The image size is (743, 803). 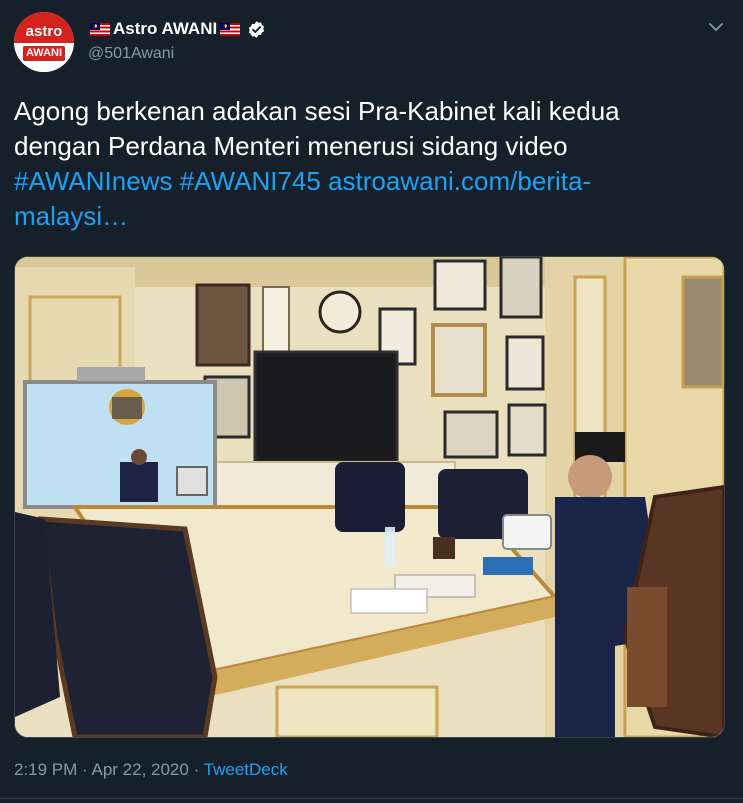 I want to click on url-link: astroawani.com/berita-, so click(x=459, y=181).